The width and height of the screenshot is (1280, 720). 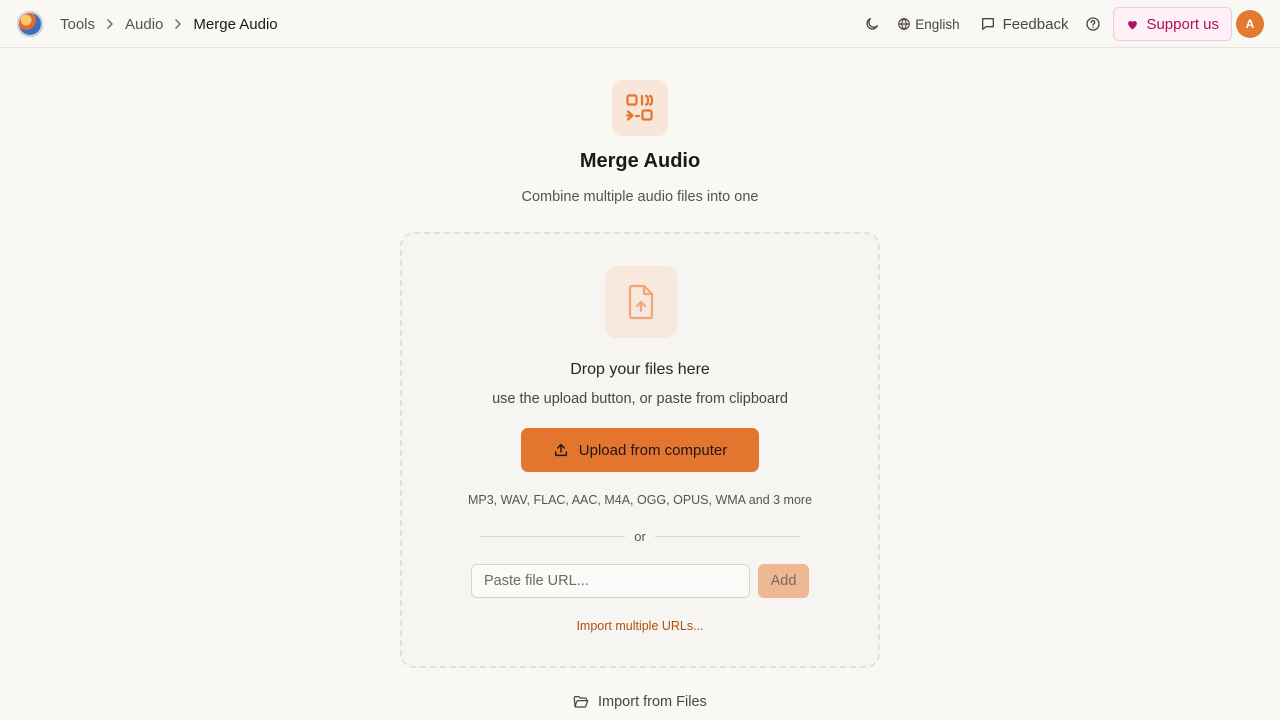 What do you see at coordinates (560, 450) in the screenshot?
I see `upload-icon` at bounding box center [560, 450].